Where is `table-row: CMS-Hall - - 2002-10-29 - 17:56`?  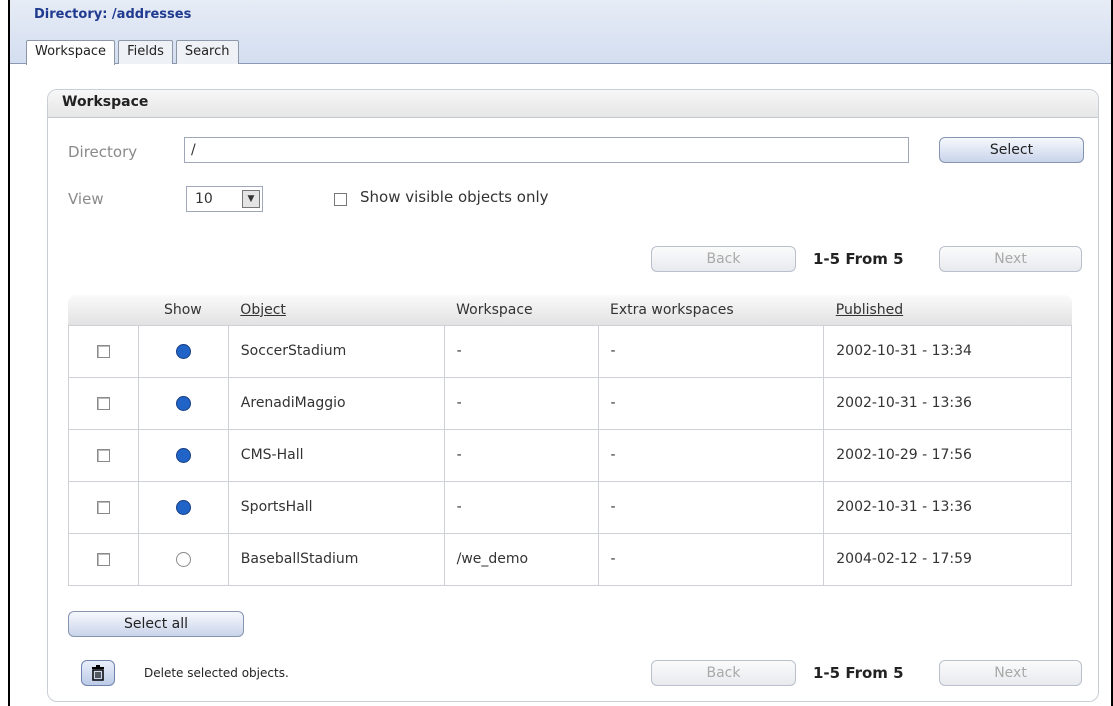
table-row: CMS-Hall - - 2002-10-29 - 17:56 is located at coordinates (570, 455).